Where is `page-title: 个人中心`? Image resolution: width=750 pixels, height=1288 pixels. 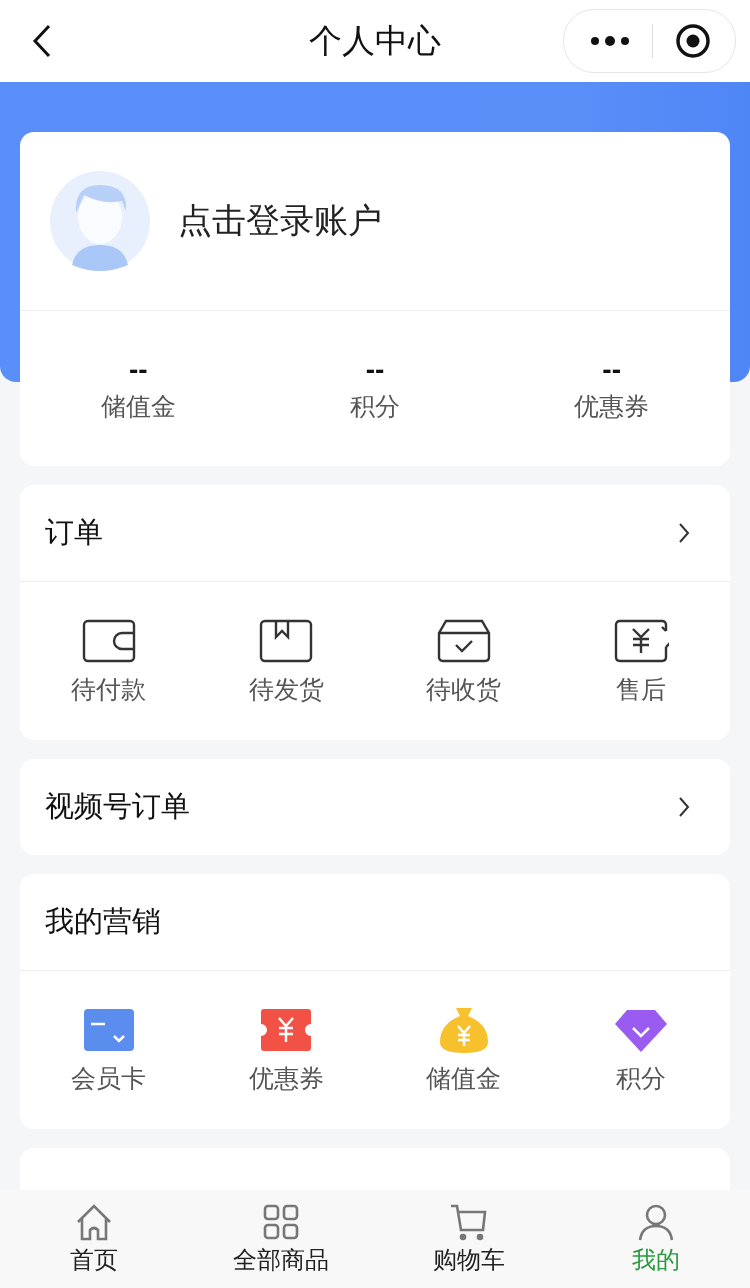
page-title: 个人中心 is located at coordinates (375, 40).